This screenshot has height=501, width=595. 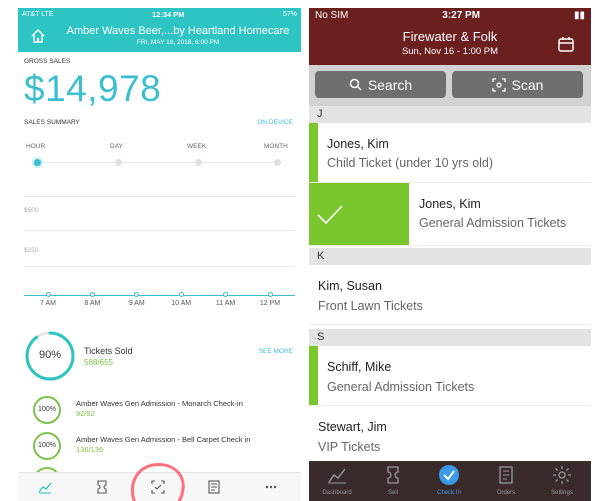 What do you see at coordinates (359, 367) in the screenshot?
I see `attendee-name: Schiff, Mike` at bounding box center [359, 367].